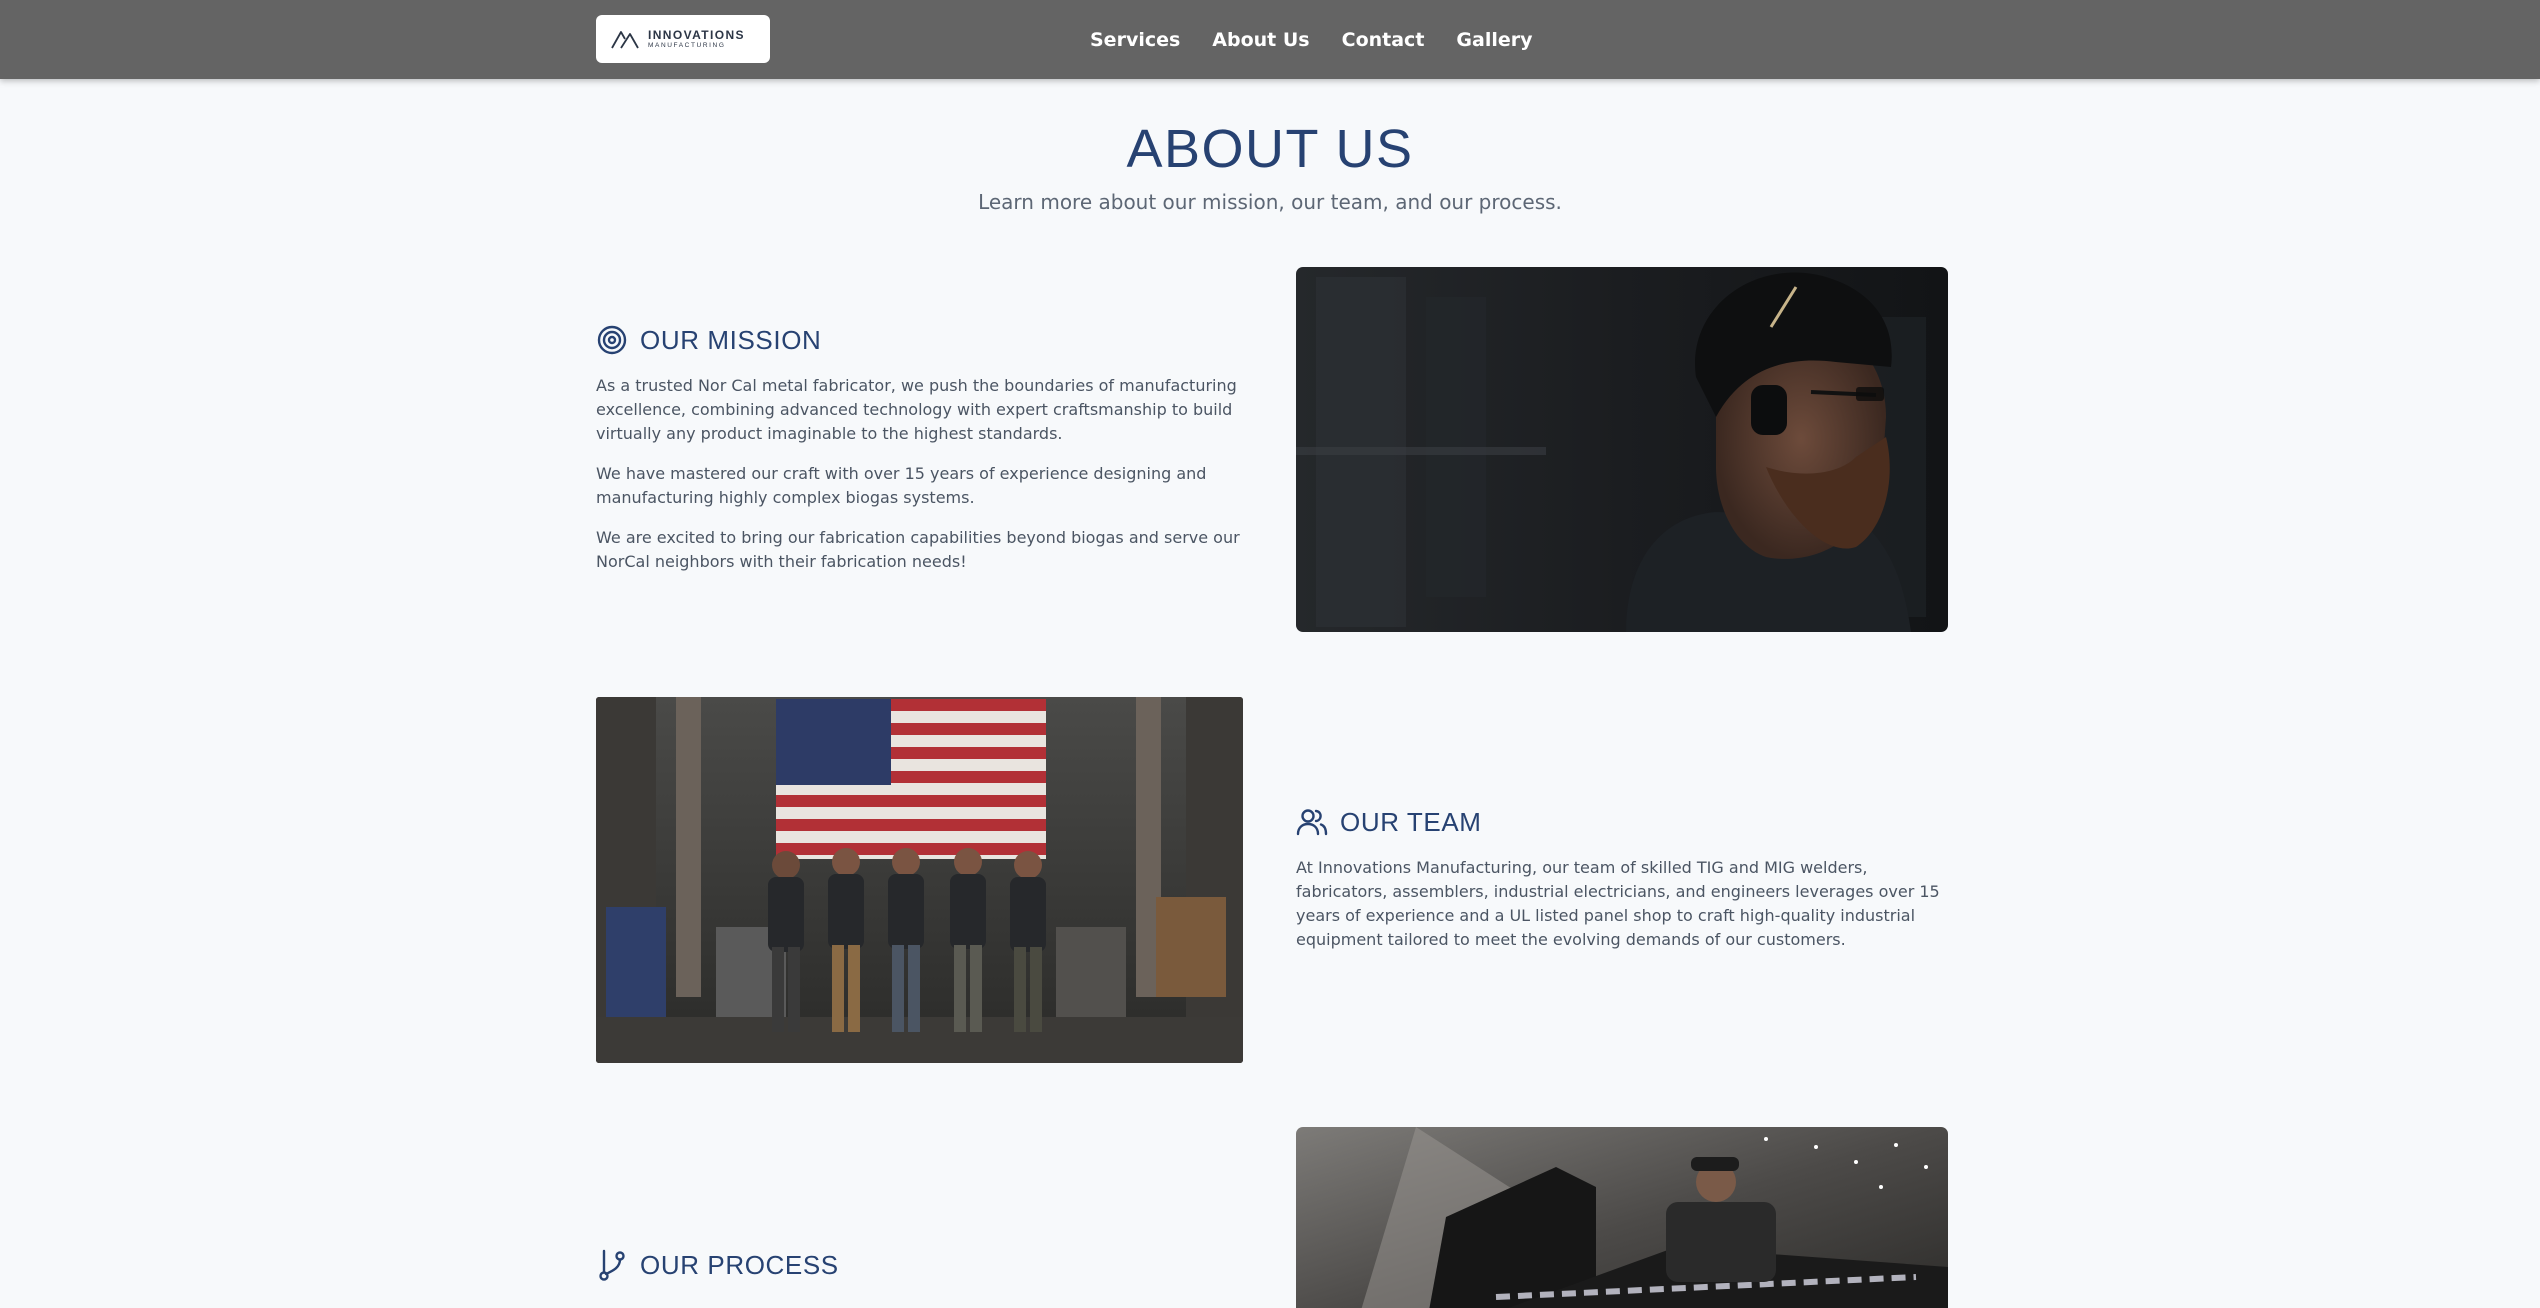  What do you see at coordinates (1312, 822) in the screenshot?
I see `users-icon` at bounding box center [1312, 822].